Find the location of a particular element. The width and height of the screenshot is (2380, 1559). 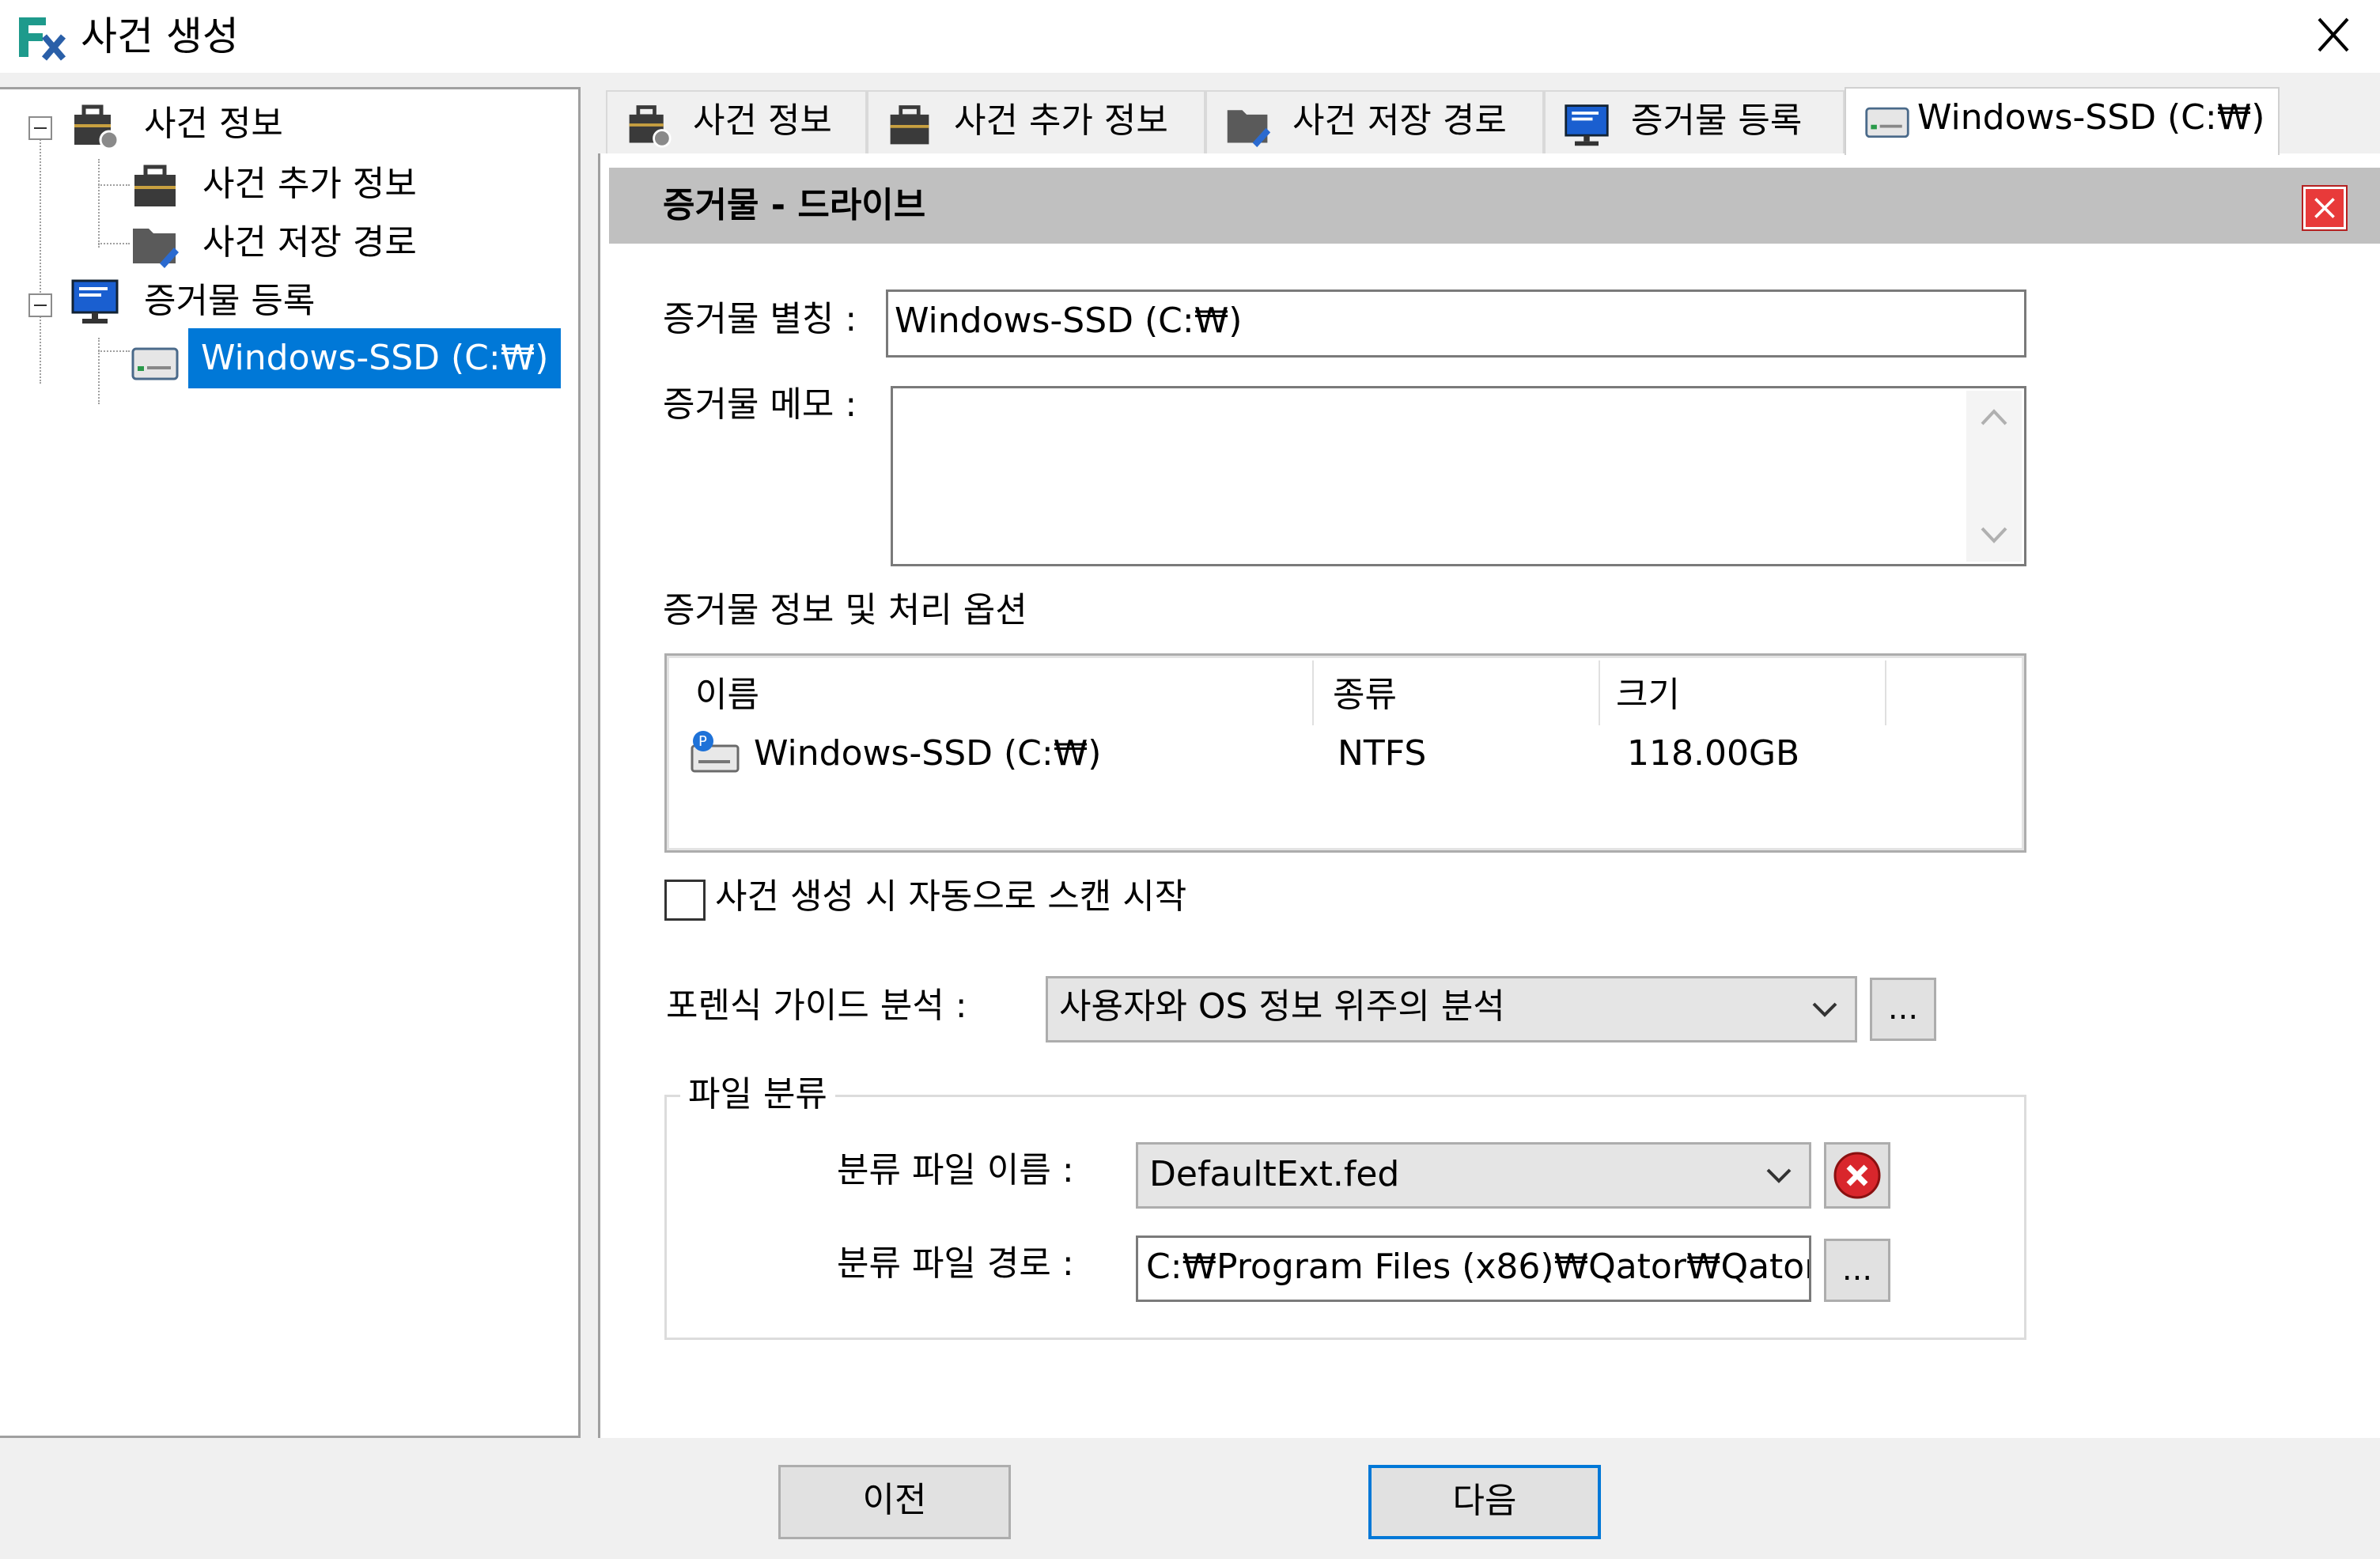

tree-item-drive-selected: Windows-SSD (C:₩) is located at coordinates (375, 358).